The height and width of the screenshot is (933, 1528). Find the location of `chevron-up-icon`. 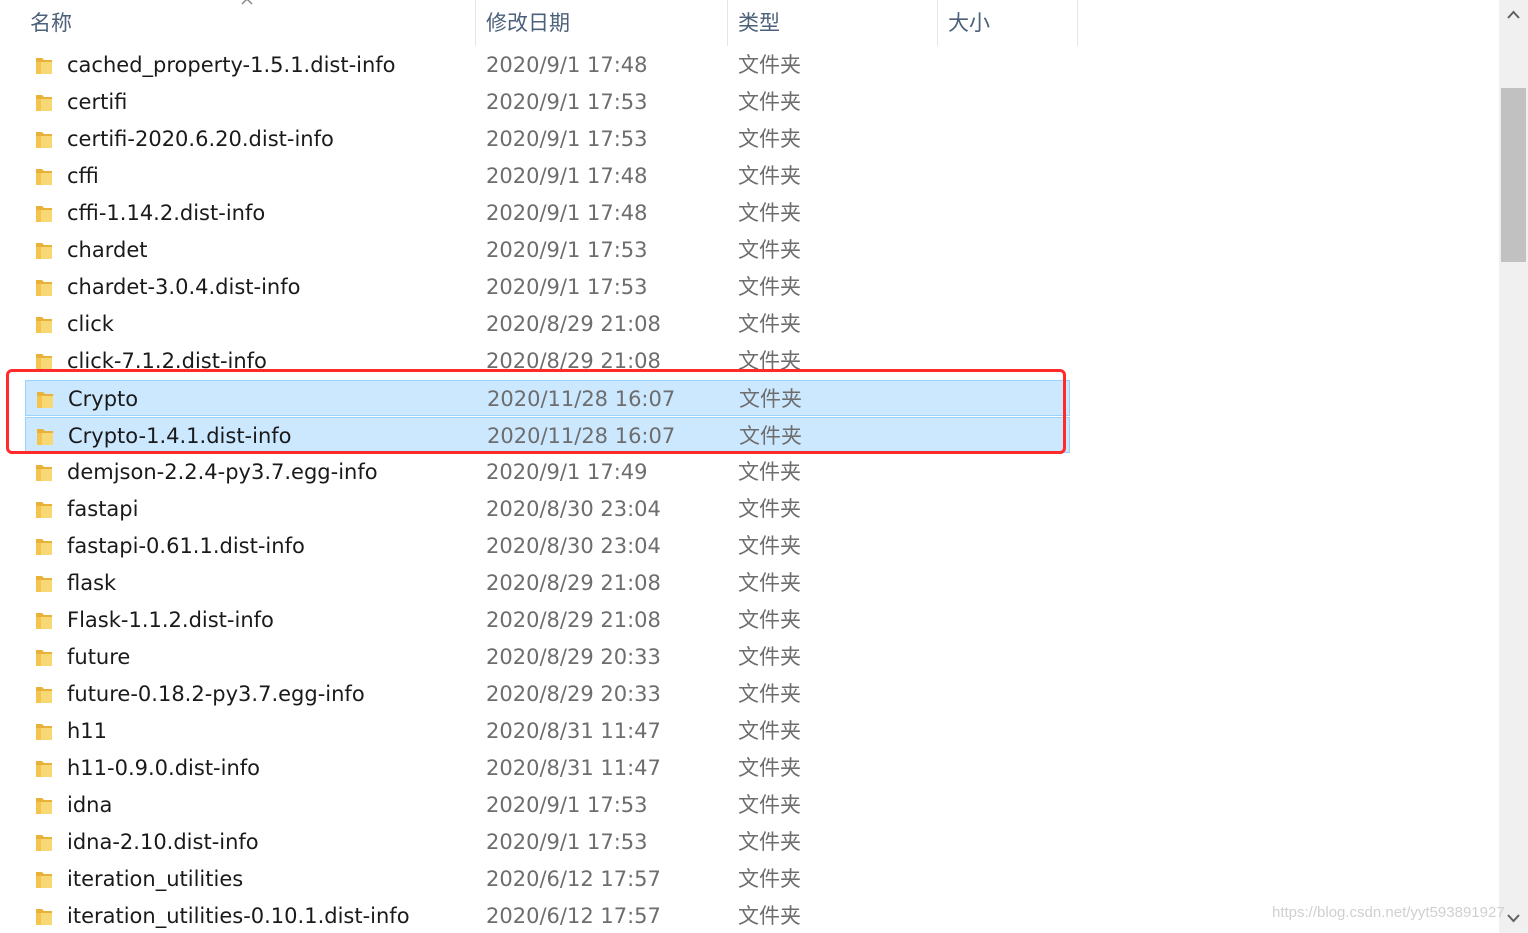

chevron-up-icon is located at coordinates (247, 3).